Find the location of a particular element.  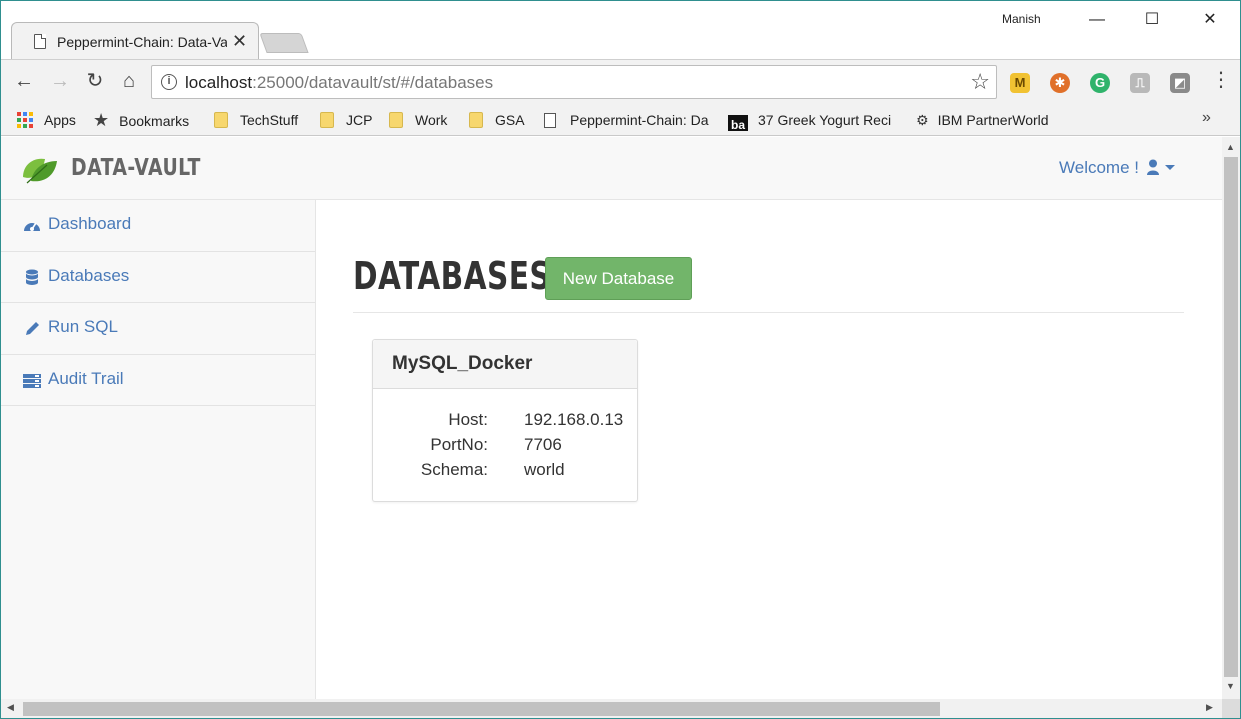

more-bookmarks-button: » is located at coordinates (1206, 118).